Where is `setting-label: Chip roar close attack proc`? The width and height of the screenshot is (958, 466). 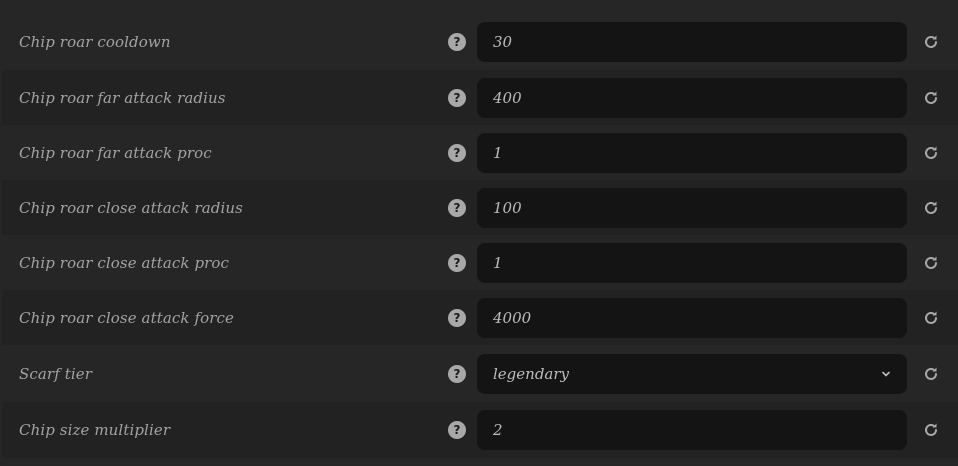 setting-label: Chip roar close attack proc is located at coordinates (124, 262).